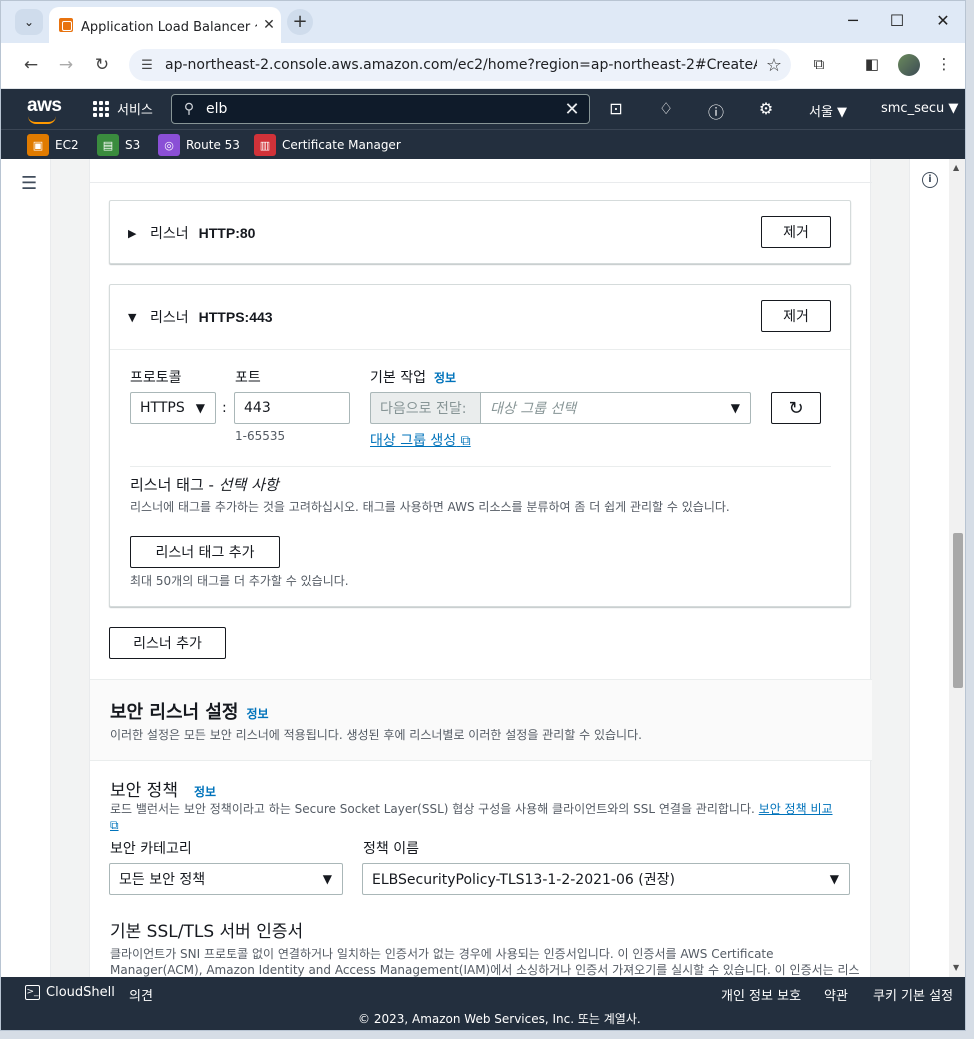 The height and width of the screenshot is (1039, 974). What do you see at coordinates (465, 441) in the screenshot?
I see `external-link-icon: ⧉` at bounding box center [465, 441].